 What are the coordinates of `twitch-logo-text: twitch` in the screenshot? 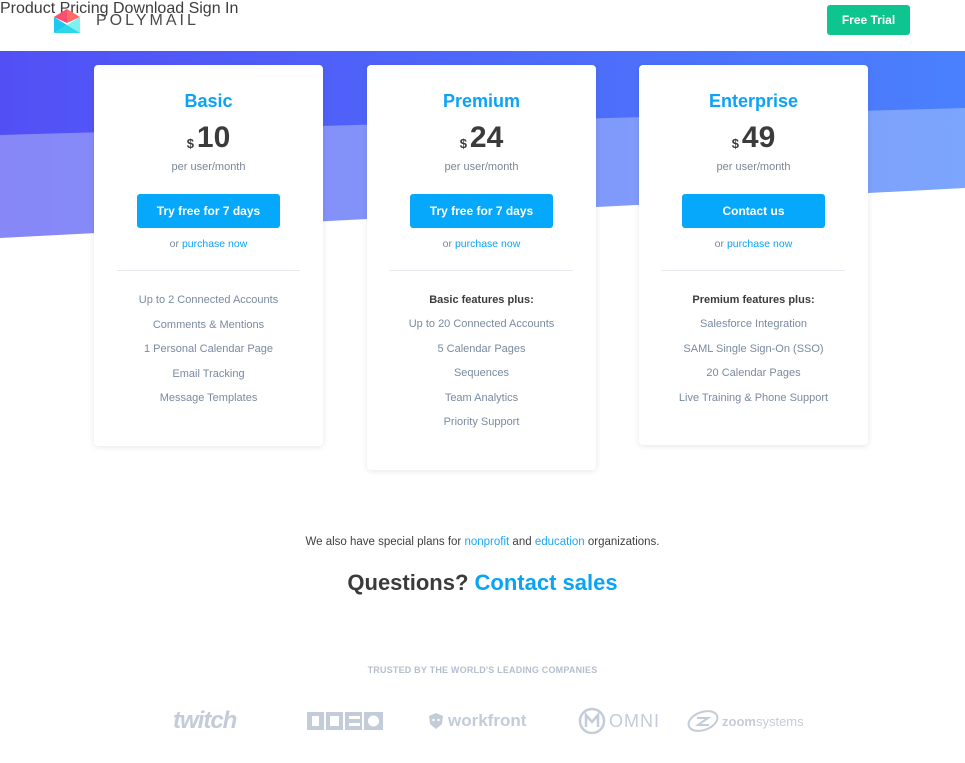 It's located at (205, 720).